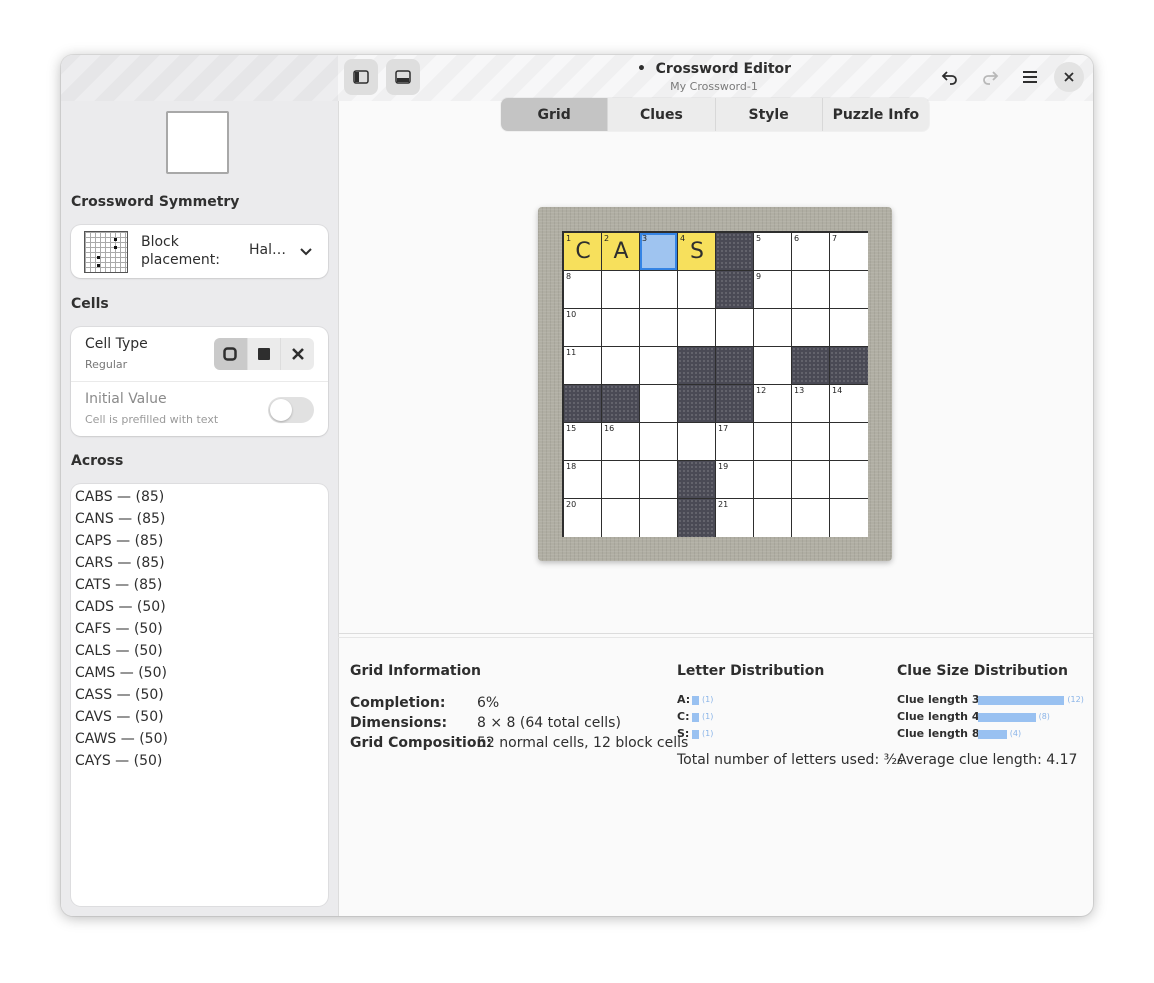 The image size is (1154, 983). What do you see at coordinates (583, 366) in the screenshot?
I see `grid-cell: 11` at bounding box center [583, 366].